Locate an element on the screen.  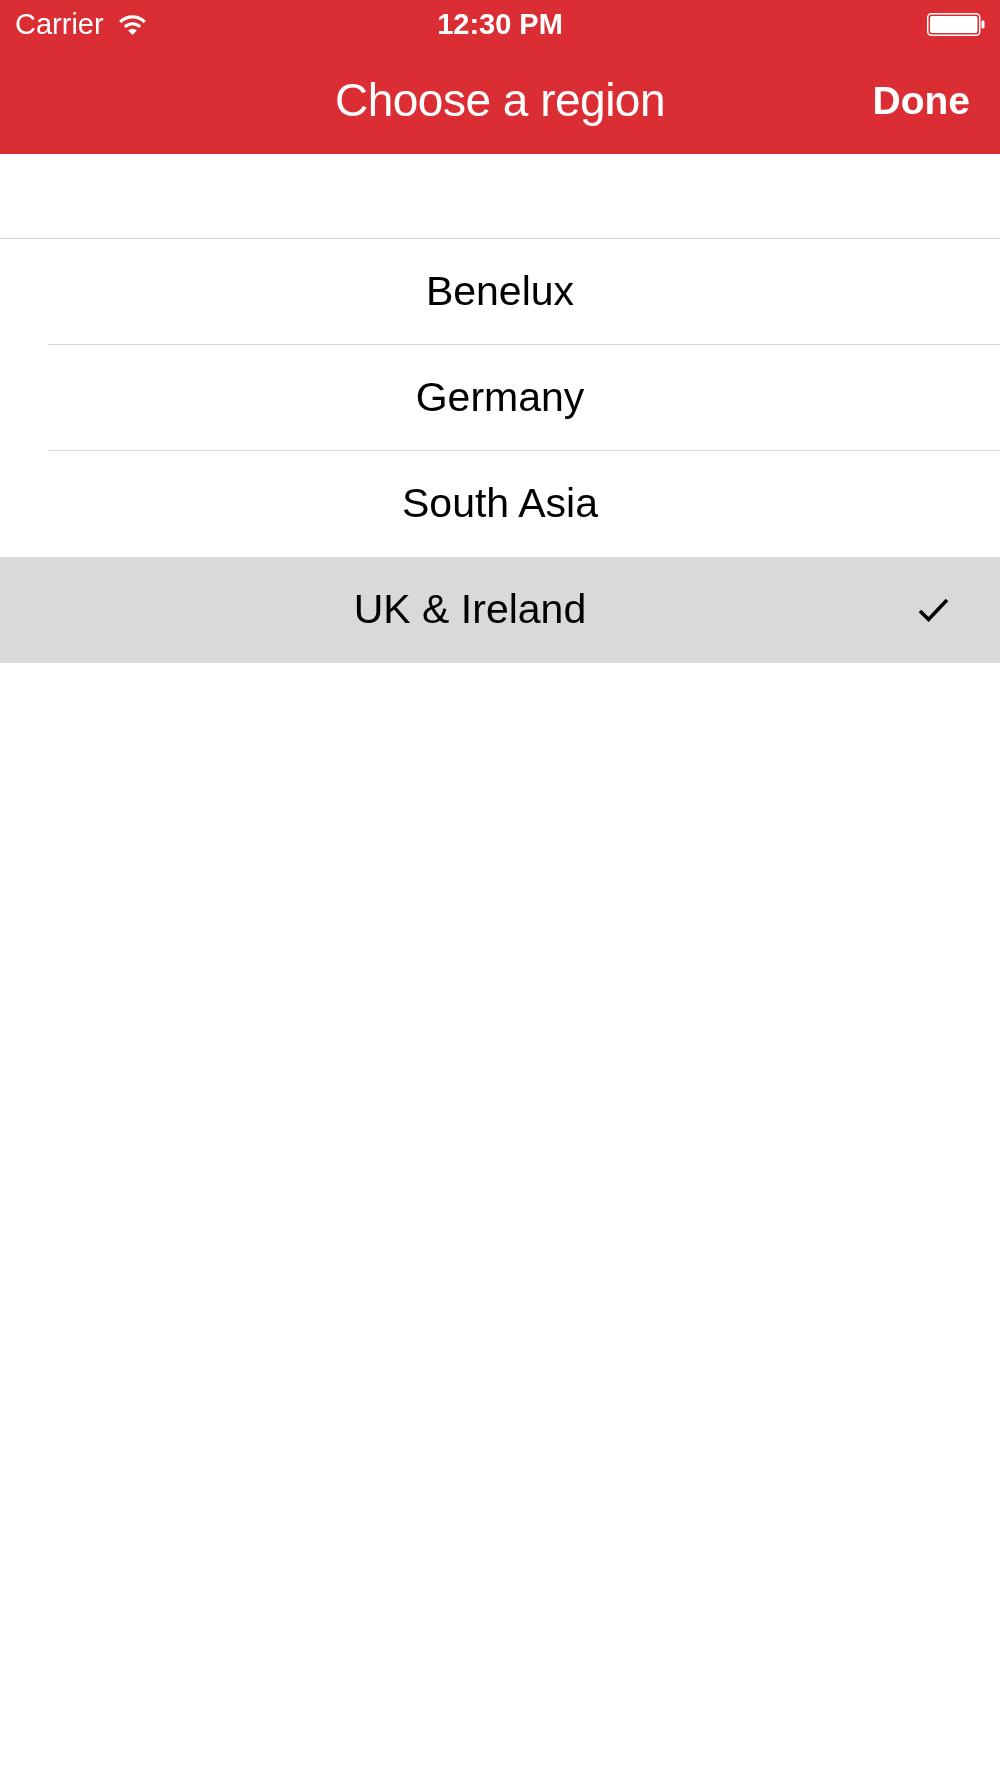
carrier-label: Carrier is located at coordinates (59, 24).